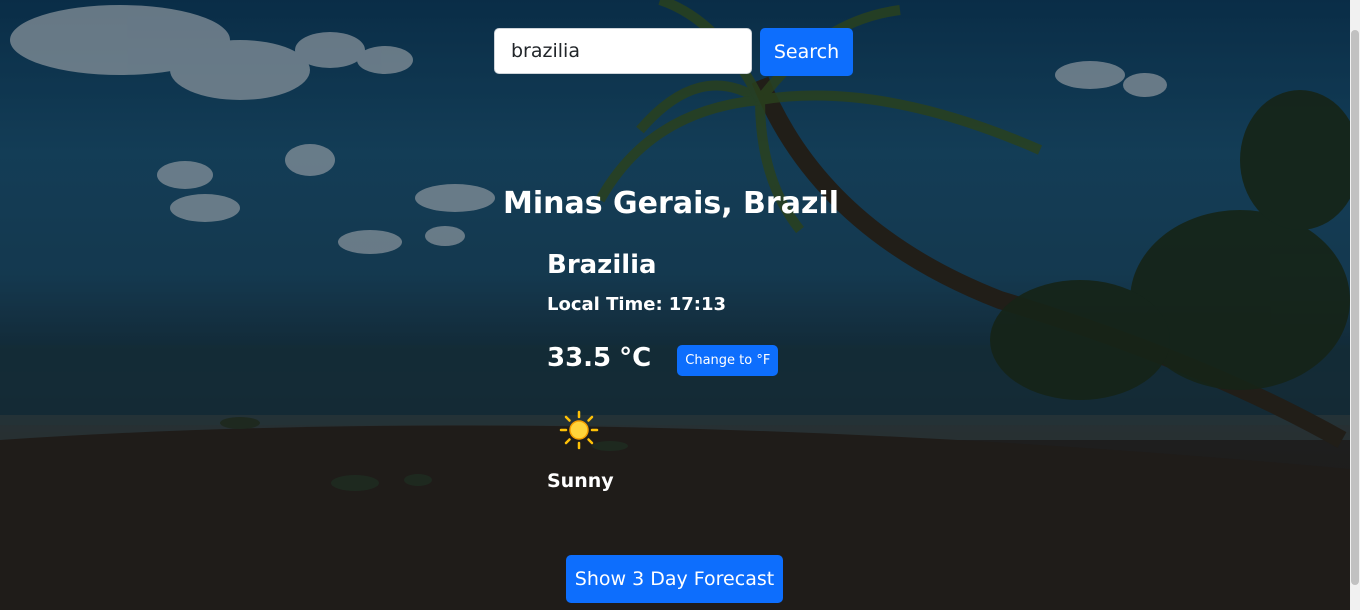  What do you see at coordinates (697, 304) in the screenshot?
I see `local-time-value: 17:13` at bounding box center [697, 304].